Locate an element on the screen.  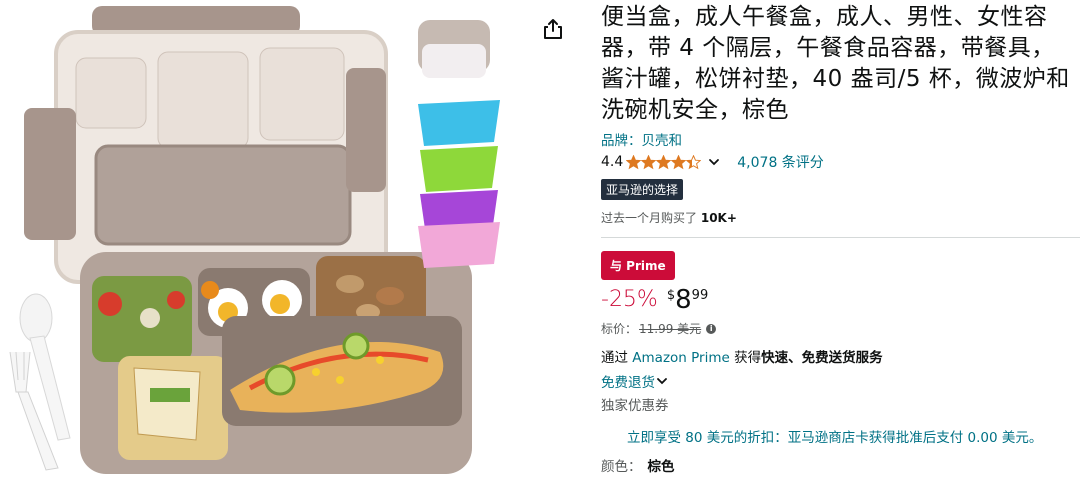
star-rating is located at coordinates (664, 162).